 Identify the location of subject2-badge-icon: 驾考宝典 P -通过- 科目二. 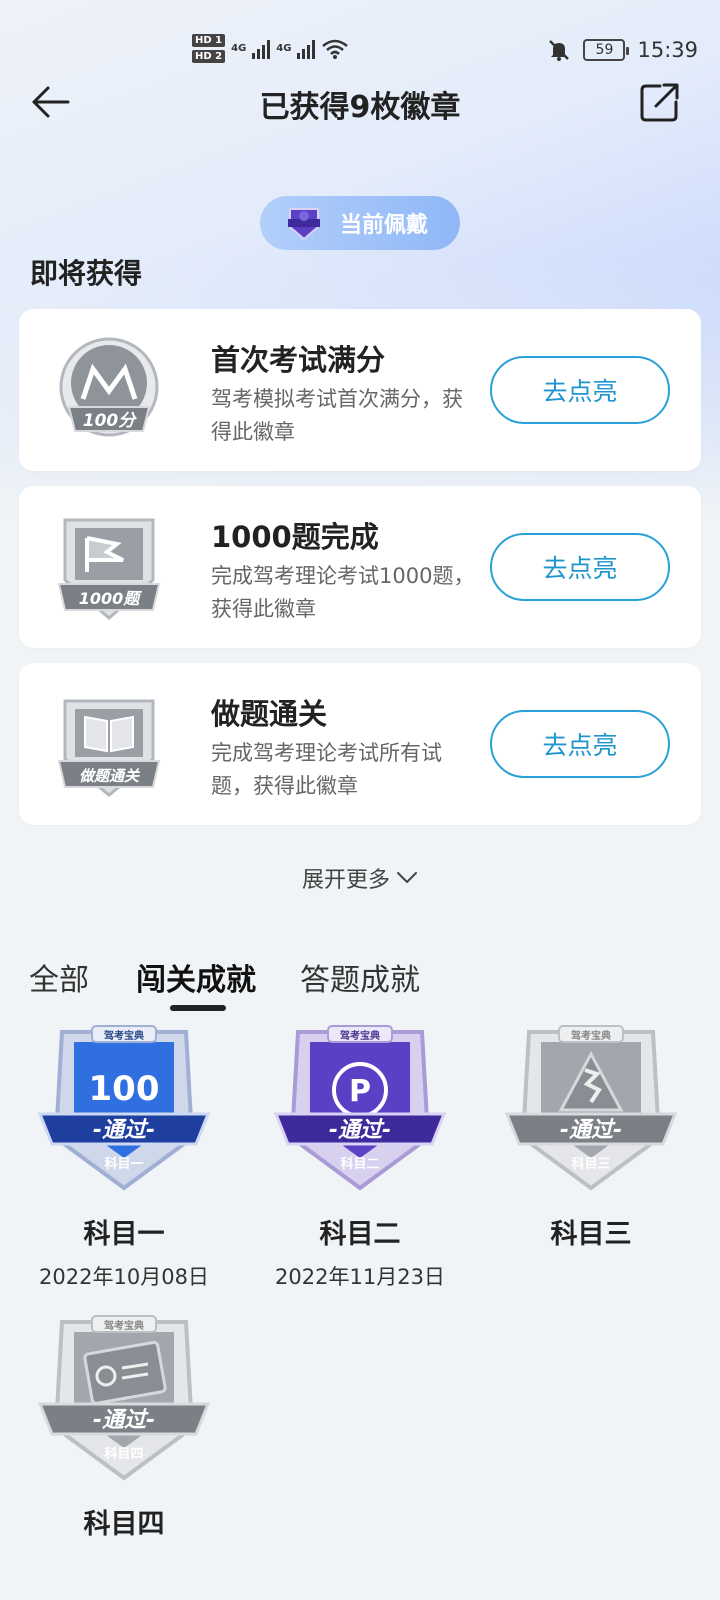
(360, 1108).